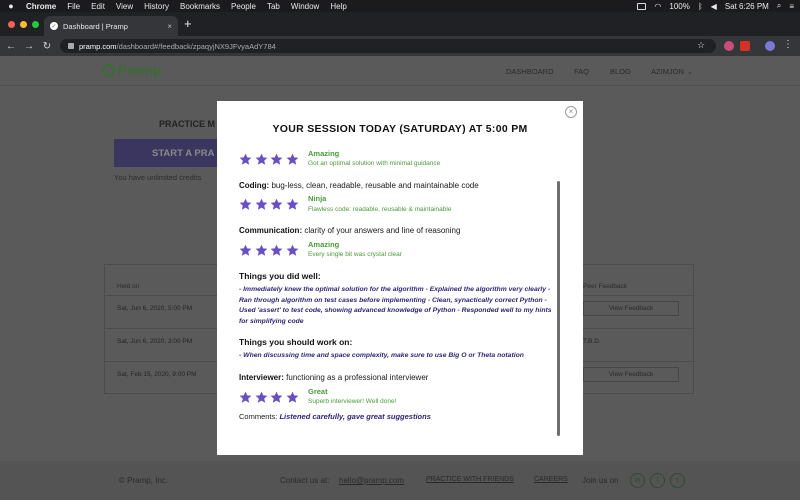 This screenshot has width=800, height=500. Describe the element at coordinates (637, 480) in the screenshot. I see `linkedin-icon: in` at that location.